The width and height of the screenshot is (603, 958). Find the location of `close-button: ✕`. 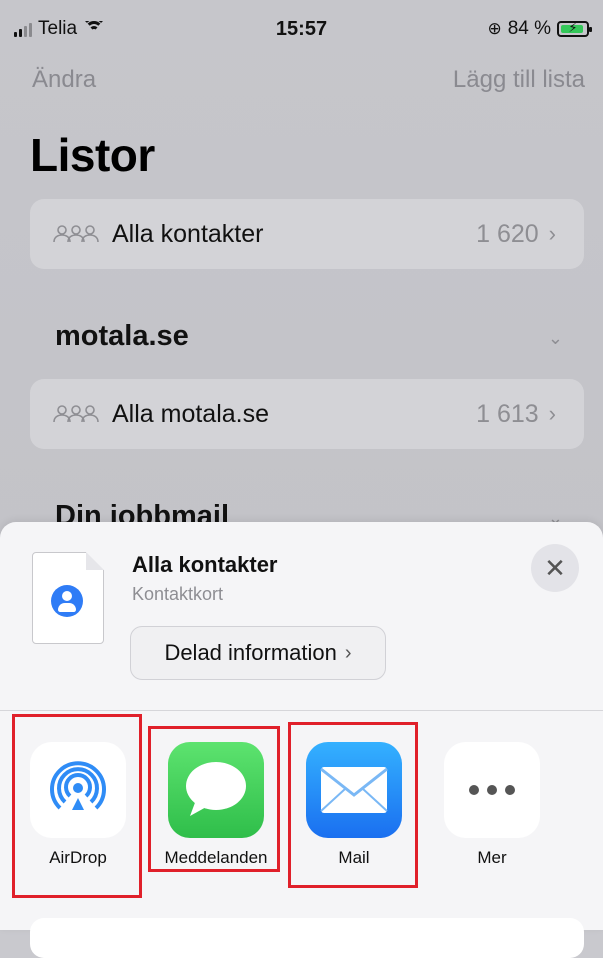

close-button: ✕ is located at coordinates (555, 568).